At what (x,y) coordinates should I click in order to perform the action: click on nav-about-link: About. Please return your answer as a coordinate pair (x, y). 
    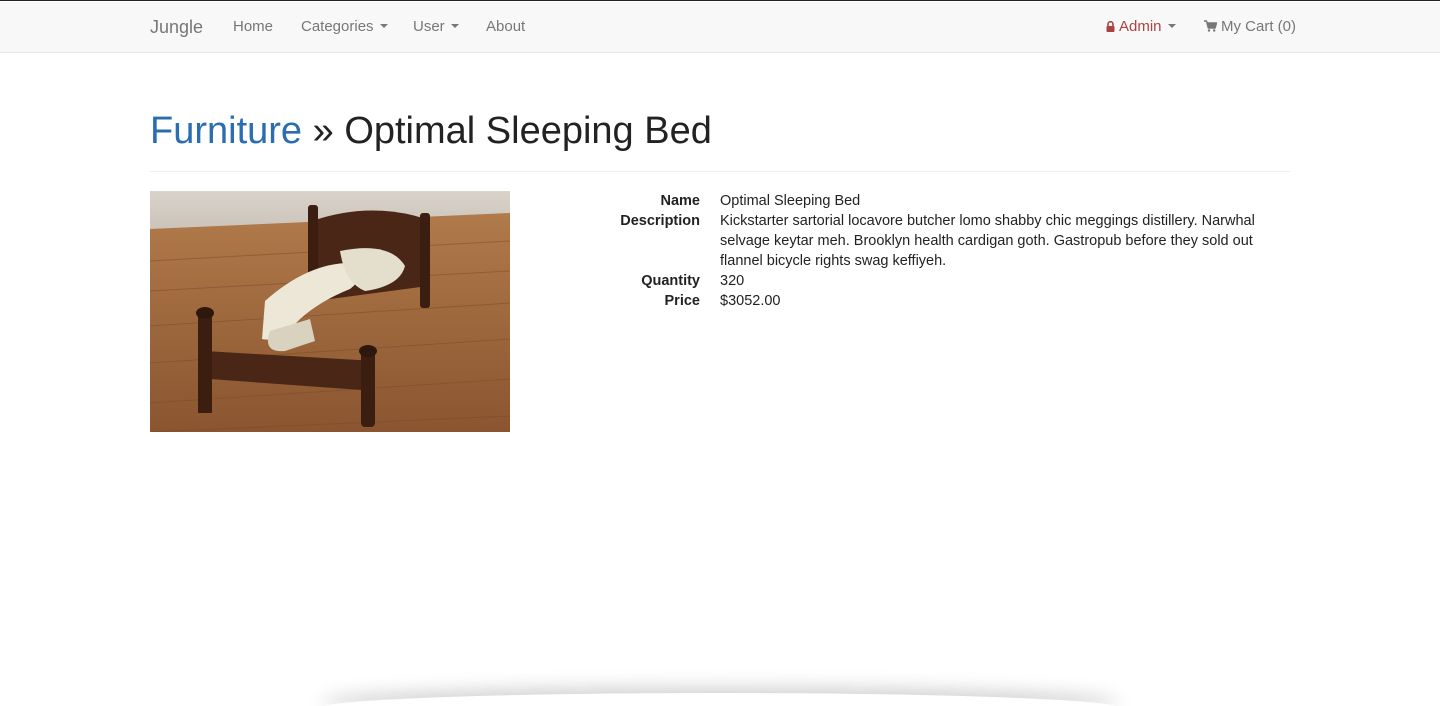
    Looking at the image, I should click on (505, 27).